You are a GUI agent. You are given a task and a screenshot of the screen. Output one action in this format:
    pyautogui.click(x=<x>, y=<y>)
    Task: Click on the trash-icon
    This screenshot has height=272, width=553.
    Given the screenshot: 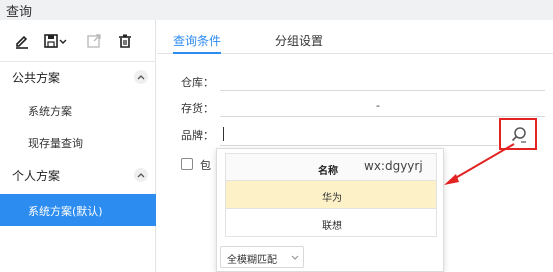 What is the action you would take?
    pyautogui.click(x=125, y=41)
    